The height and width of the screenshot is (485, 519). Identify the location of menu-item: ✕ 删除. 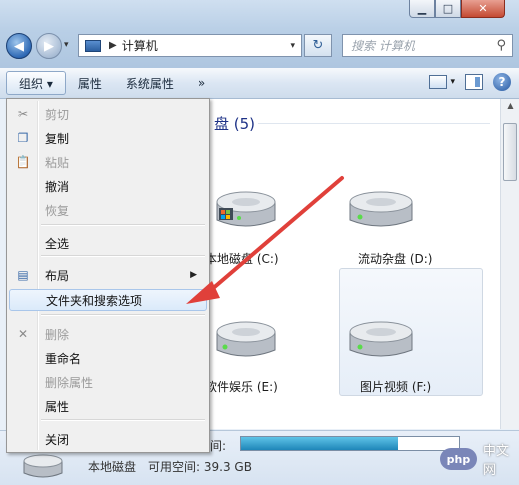
(108, 334).